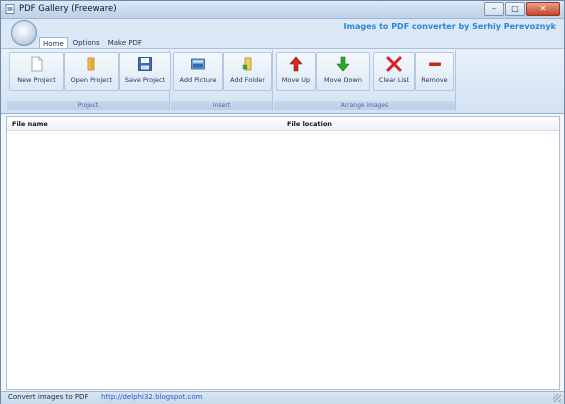  I want to click on minus-icon, so click(434, 64).